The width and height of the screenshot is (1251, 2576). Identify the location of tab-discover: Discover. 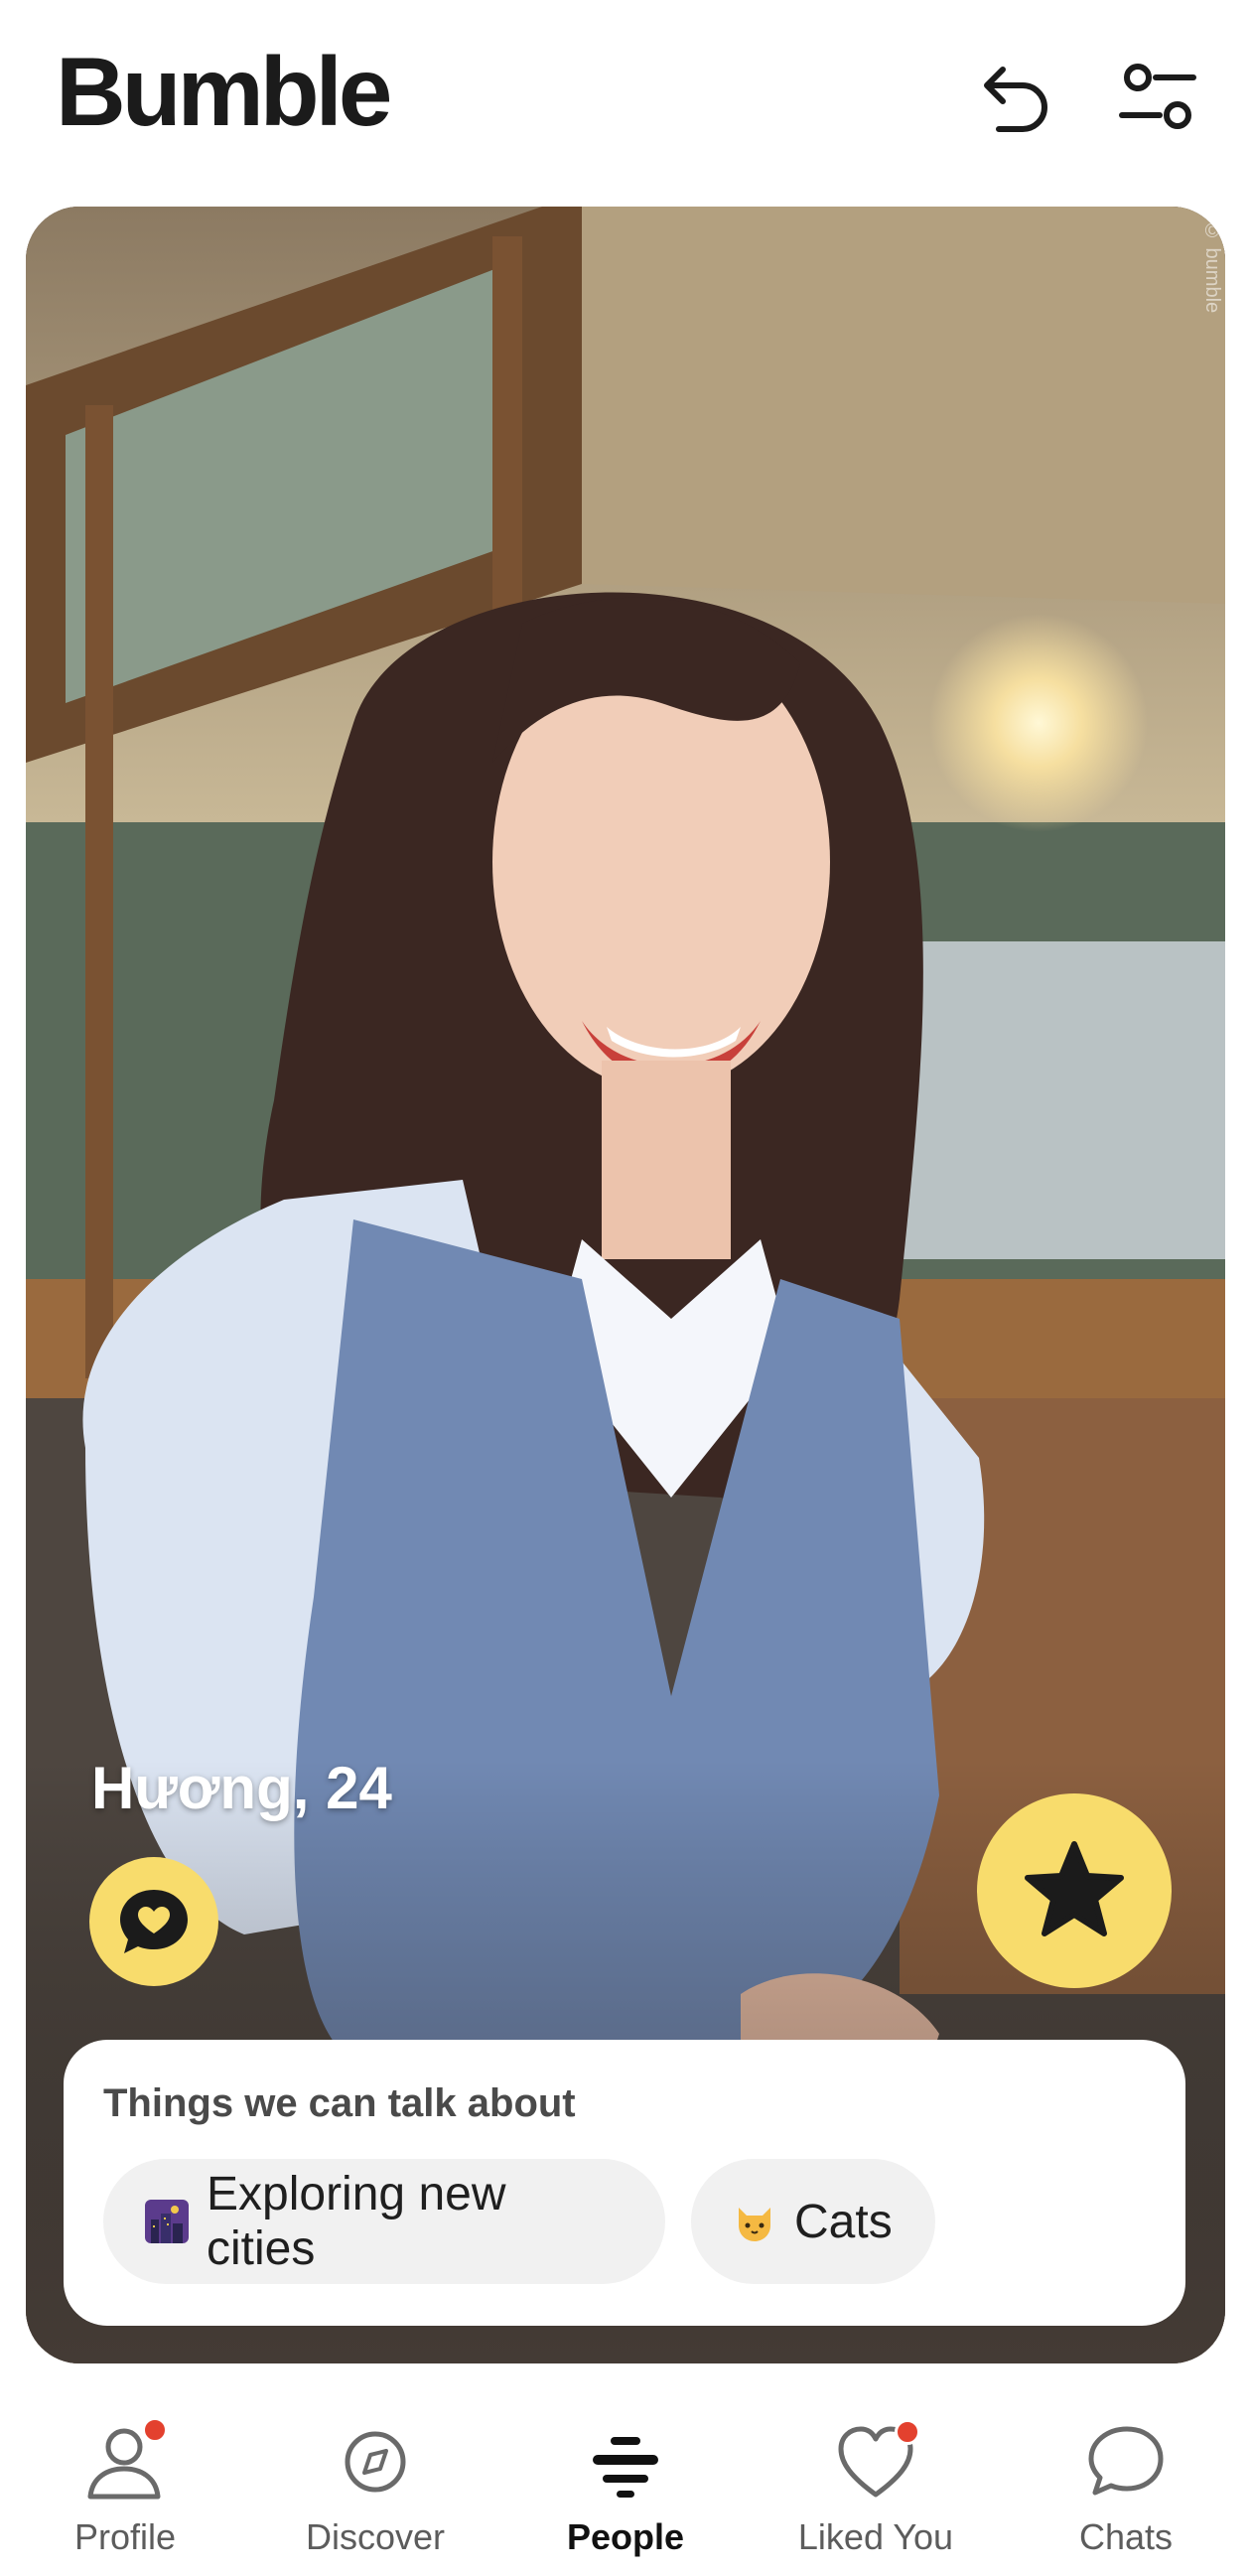
(375, 2473).